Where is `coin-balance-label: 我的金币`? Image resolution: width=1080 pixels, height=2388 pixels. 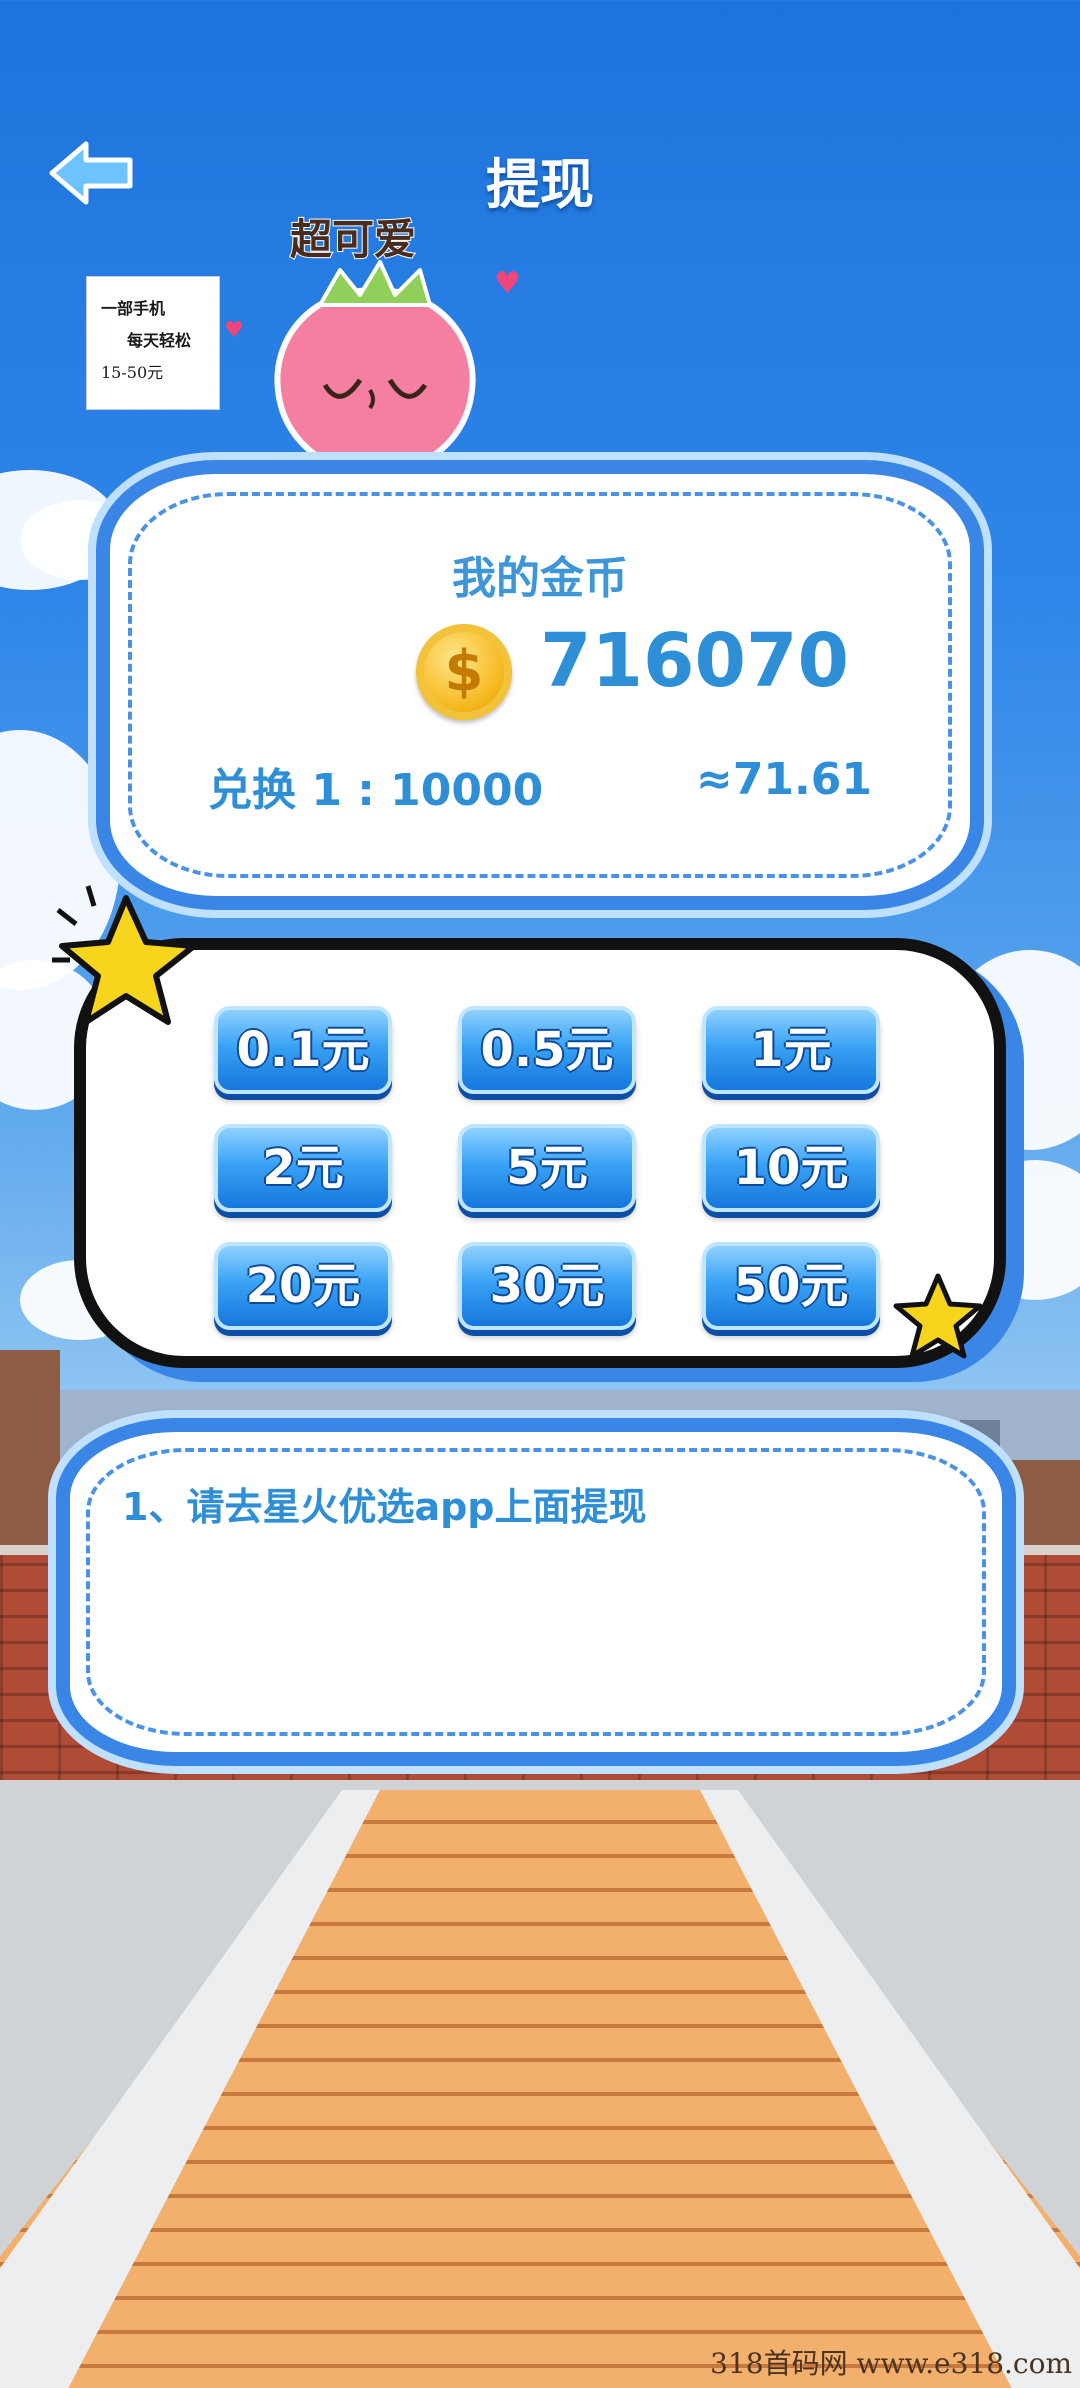
coin-balance-label: 我的金币 is located at coordinates (540, 578).